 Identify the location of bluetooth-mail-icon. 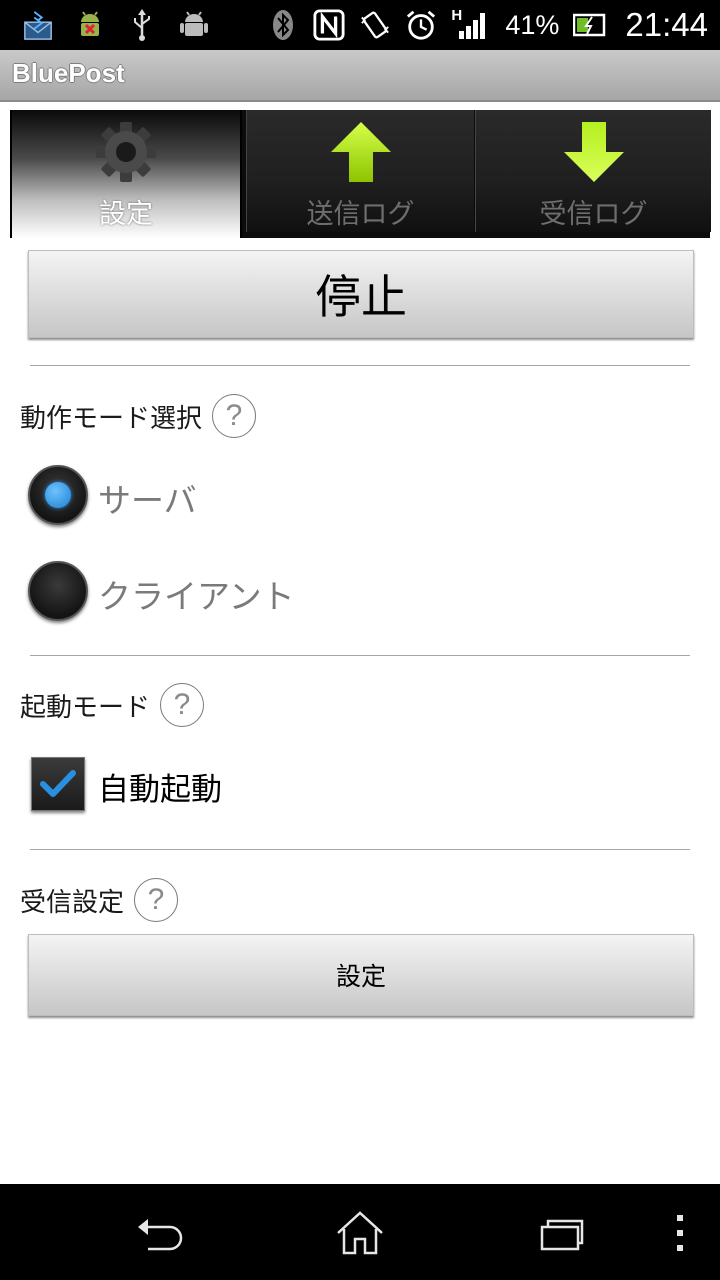
(38, 25).